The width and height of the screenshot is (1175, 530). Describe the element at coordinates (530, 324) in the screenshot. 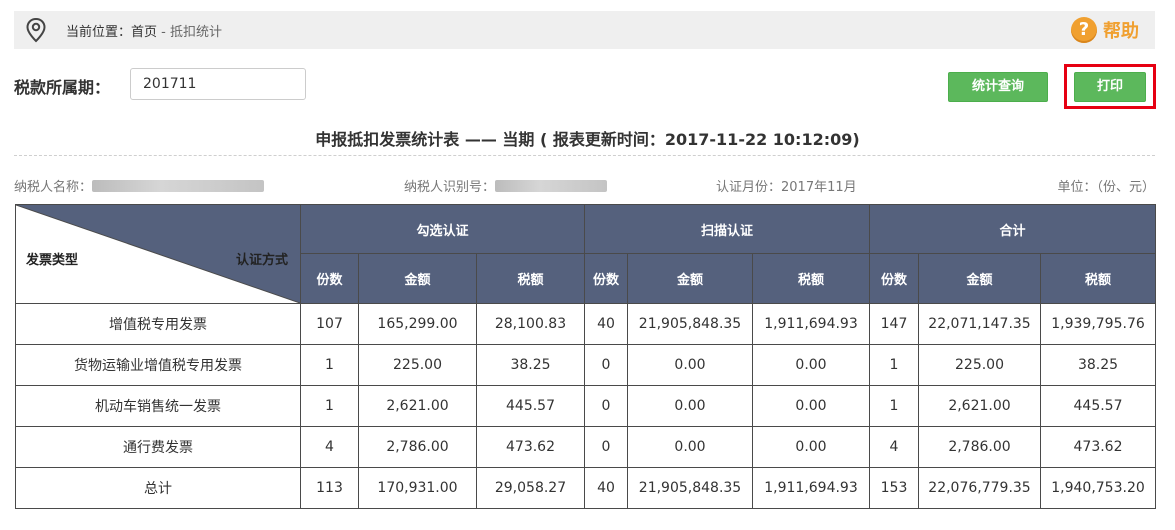

I see `table-cell: 28,100.83` at that location.